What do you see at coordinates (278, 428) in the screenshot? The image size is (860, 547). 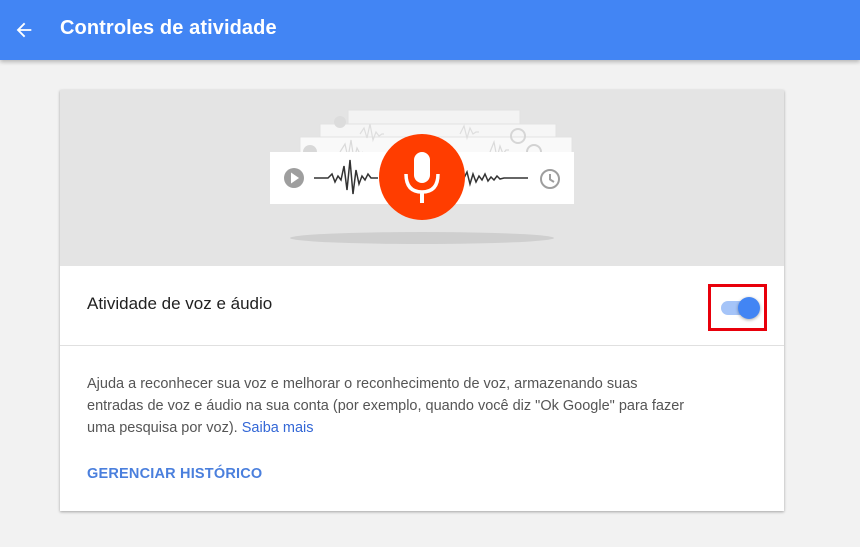 I see `learn-more-link: Saiba mais` at bounding box center [278, 428].